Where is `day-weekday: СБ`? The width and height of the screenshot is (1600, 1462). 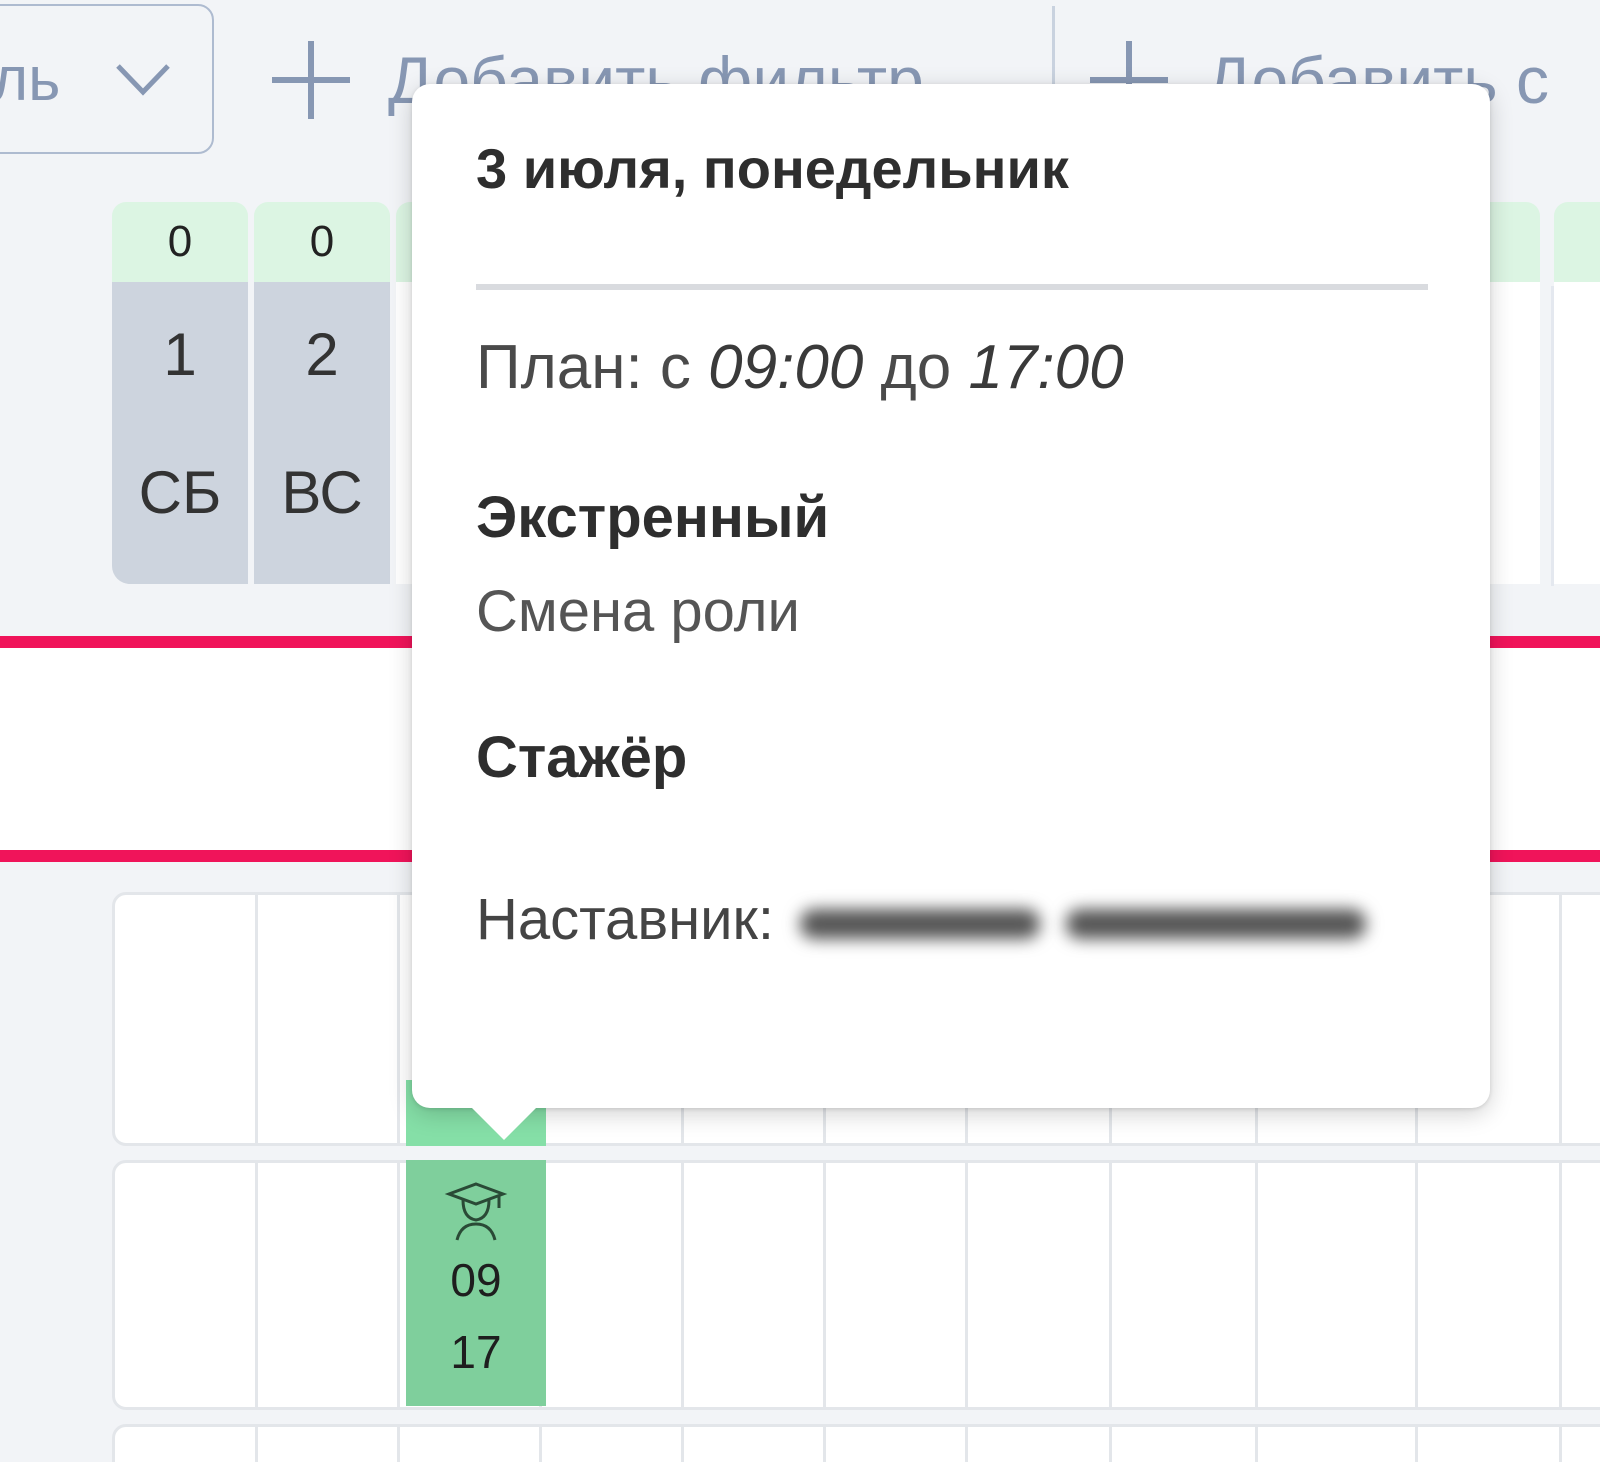
day-weekday: СБ is located at coordinates (180, 492).